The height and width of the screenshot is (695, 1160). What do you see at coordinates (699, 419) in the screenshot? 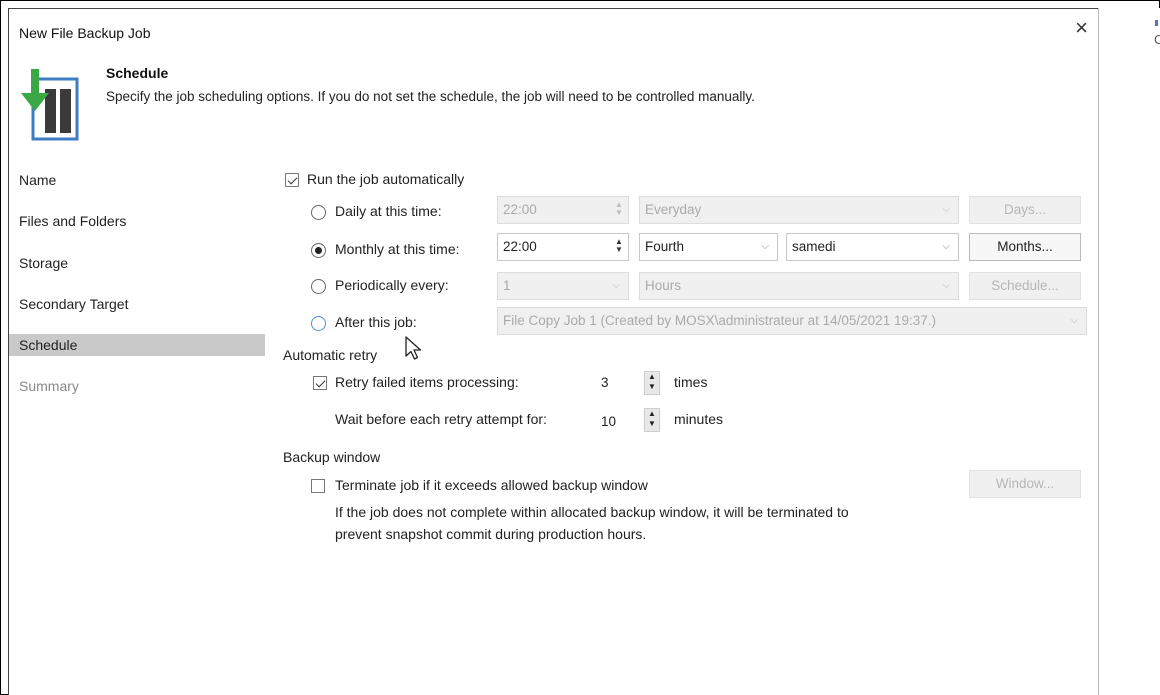
I see `retry-wait-unit: minutes` at bounding box center [699, 419].